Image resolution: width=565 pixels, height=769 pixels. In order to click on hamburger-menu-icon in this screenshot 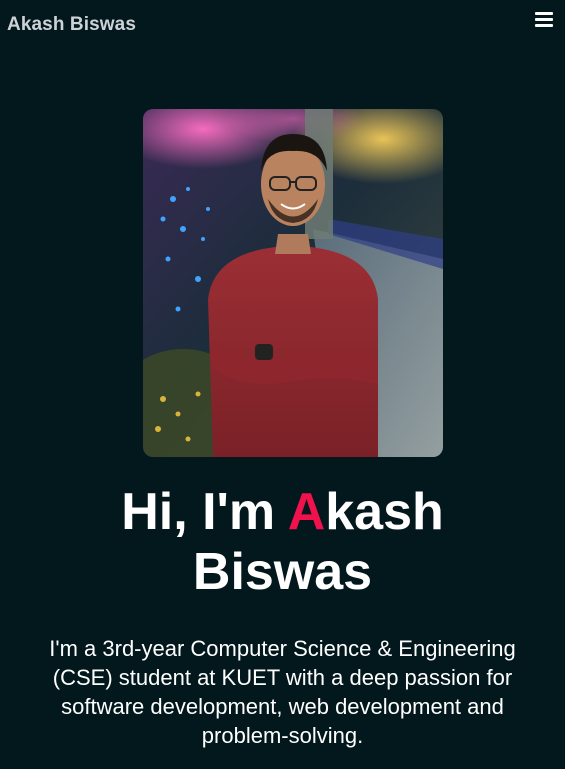, I will do `click(544, 19)`.